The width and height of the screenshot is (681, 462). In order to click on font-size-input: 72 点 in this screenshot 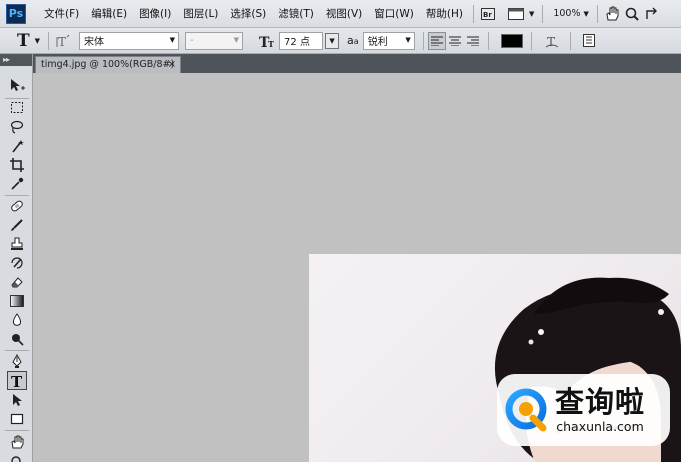, I will do `click(301, 40)`.